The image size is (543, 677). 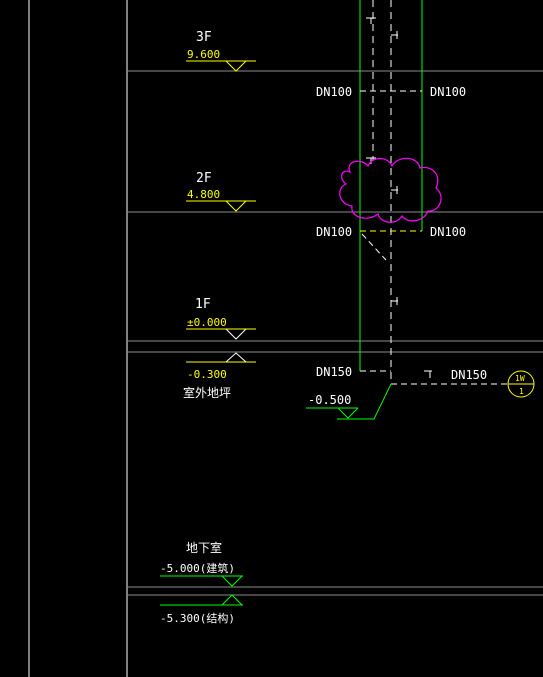 I want to click on pipe-label-bottom-left: DN150, so click(x=334, y=372).